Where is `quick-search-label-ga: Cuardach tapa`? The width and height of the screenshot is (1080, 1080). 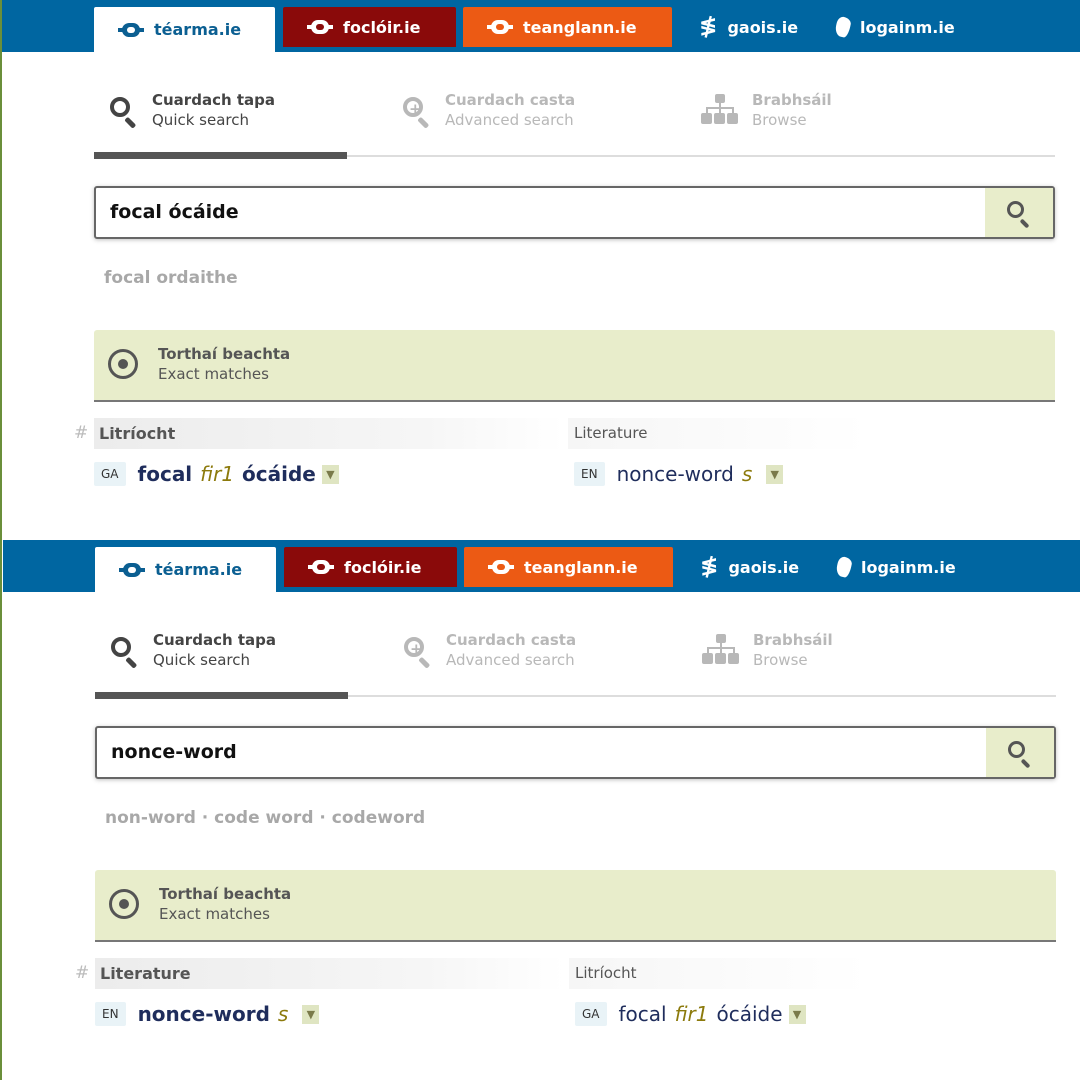
quick-search-label-ga: Cuardach tapa is located at coordinates (214, 100).